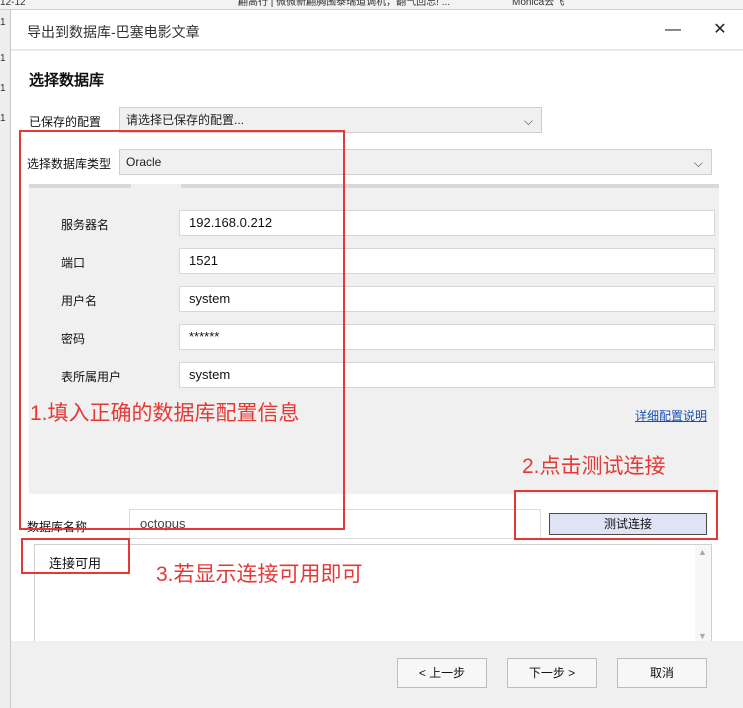 This screenshot has width=743, height=708. I want to click on prev-button-label: 上一步, so click(447, 673).